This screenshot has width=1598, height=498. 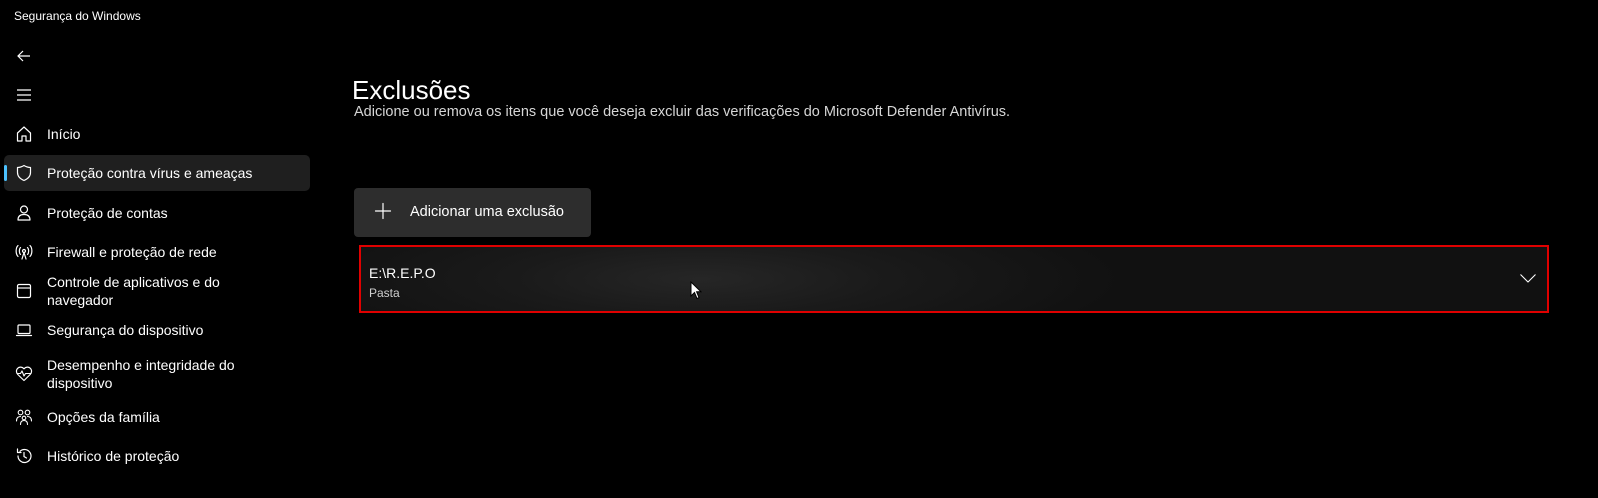 I want to click on sidebar-item-account-protection: Proteção de contas, so click(x=157, y=213).